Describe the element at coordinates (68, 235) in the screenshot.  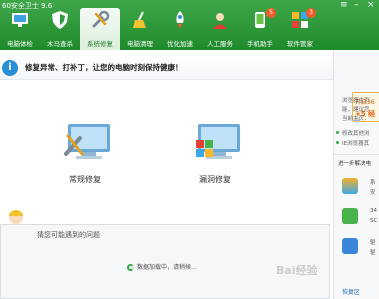
I see `problem-title: 猜您可能遇到的问题` at that location.